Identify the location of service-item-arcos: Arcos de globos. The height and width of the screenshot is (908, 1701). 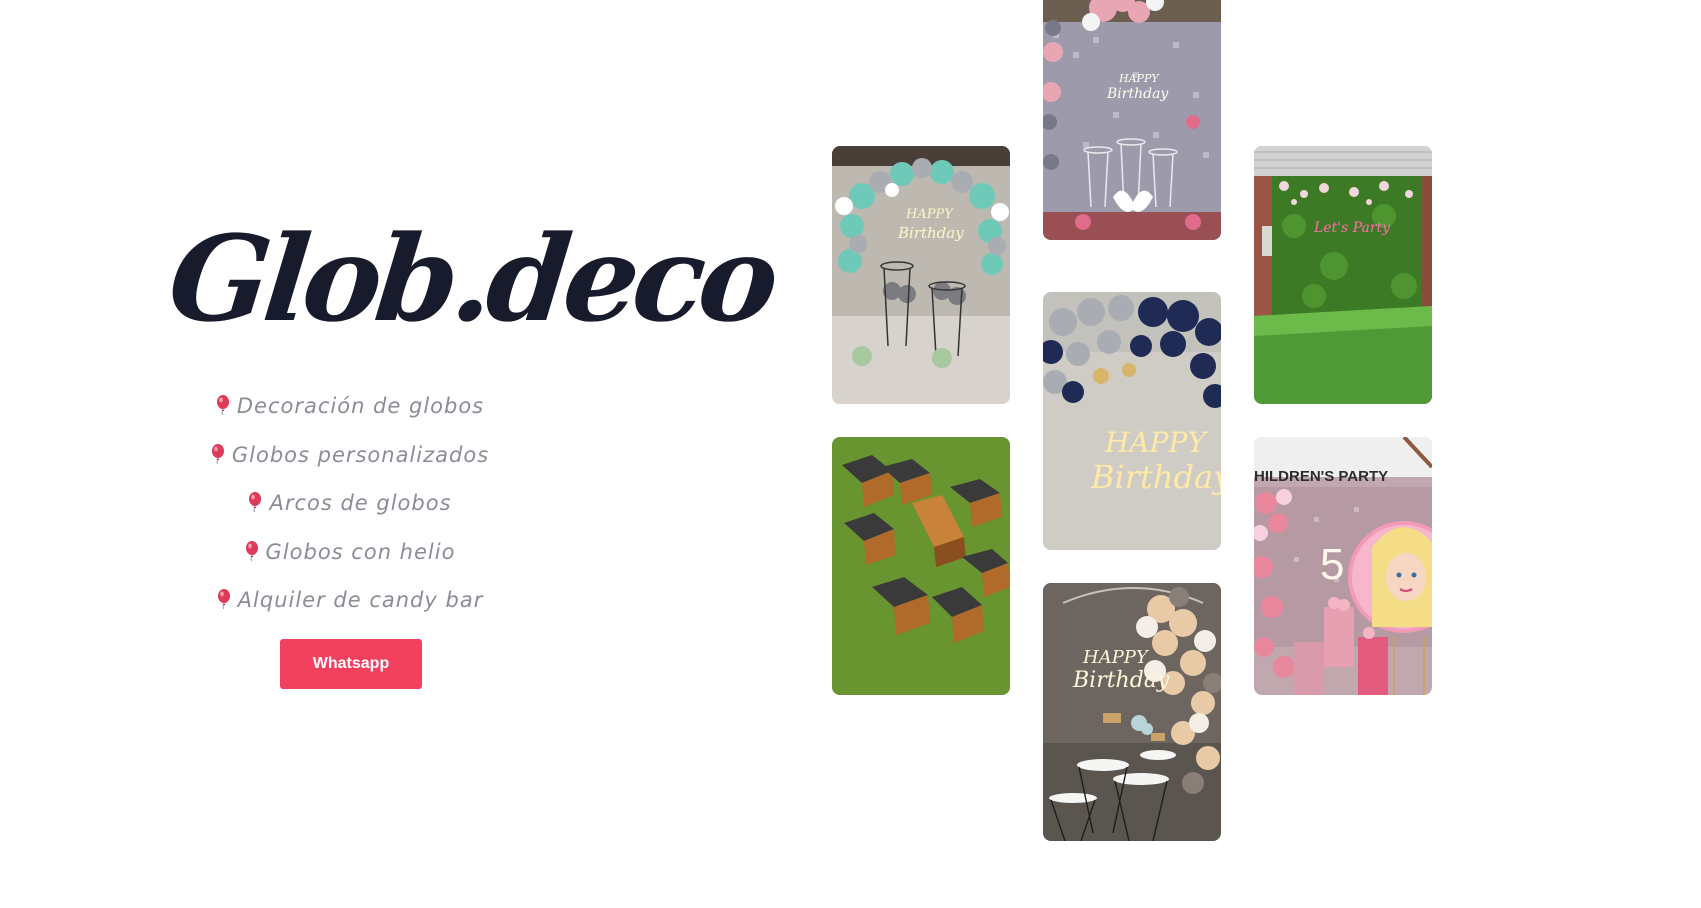
(350, 503).